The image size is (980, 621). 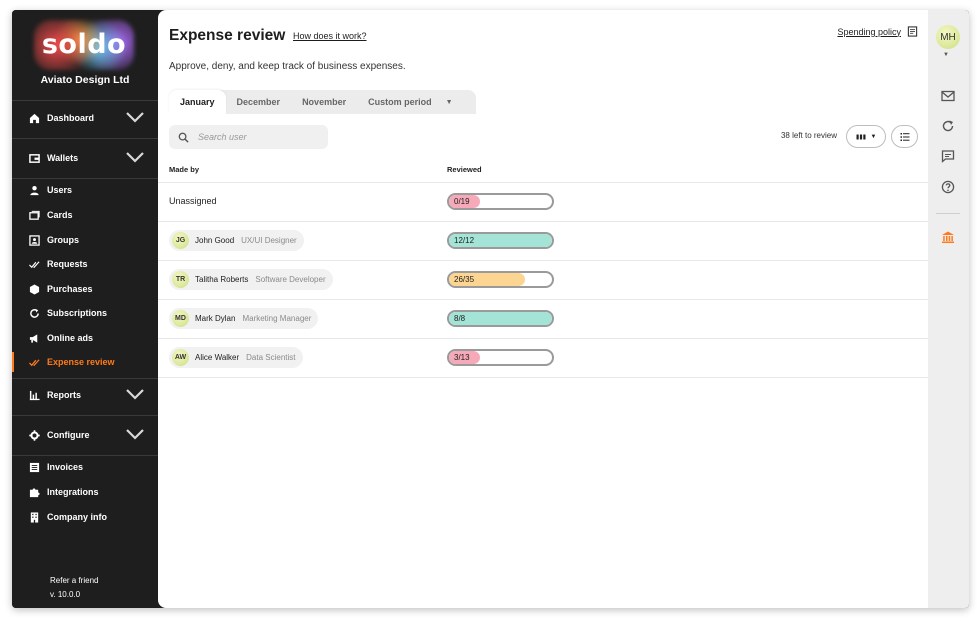 What do you see at coordinates (948, 213) in the screenshot?
I see `rail-divider` at bounding box center [948, 213].